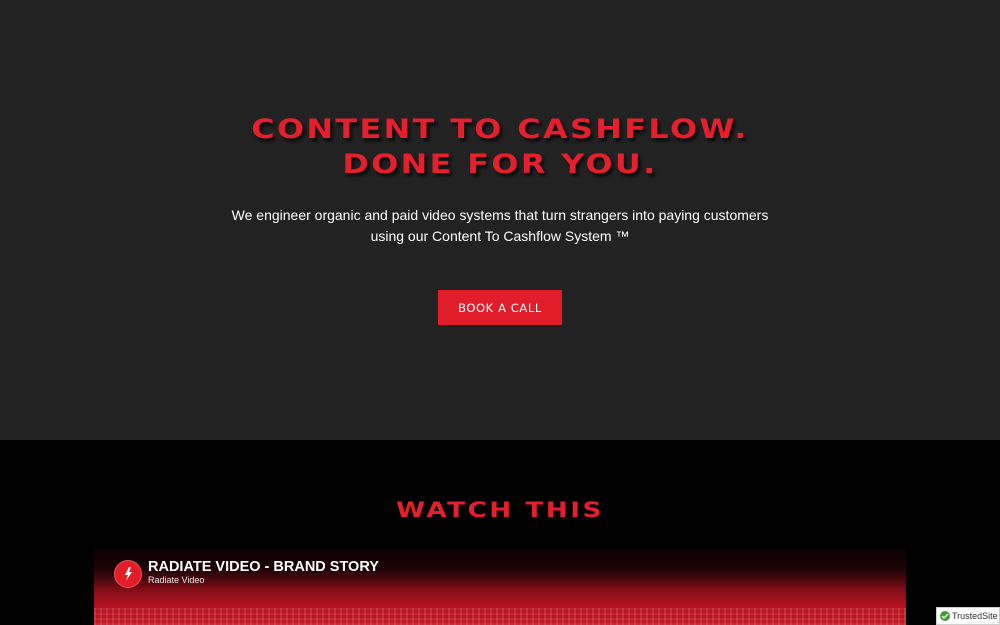 This screenshot has width=1000, height=625. Describe the element at coordinates (500, 164) in the screenshot. I see `hero-title-line-2: DONE FOR YOU.` at that location.